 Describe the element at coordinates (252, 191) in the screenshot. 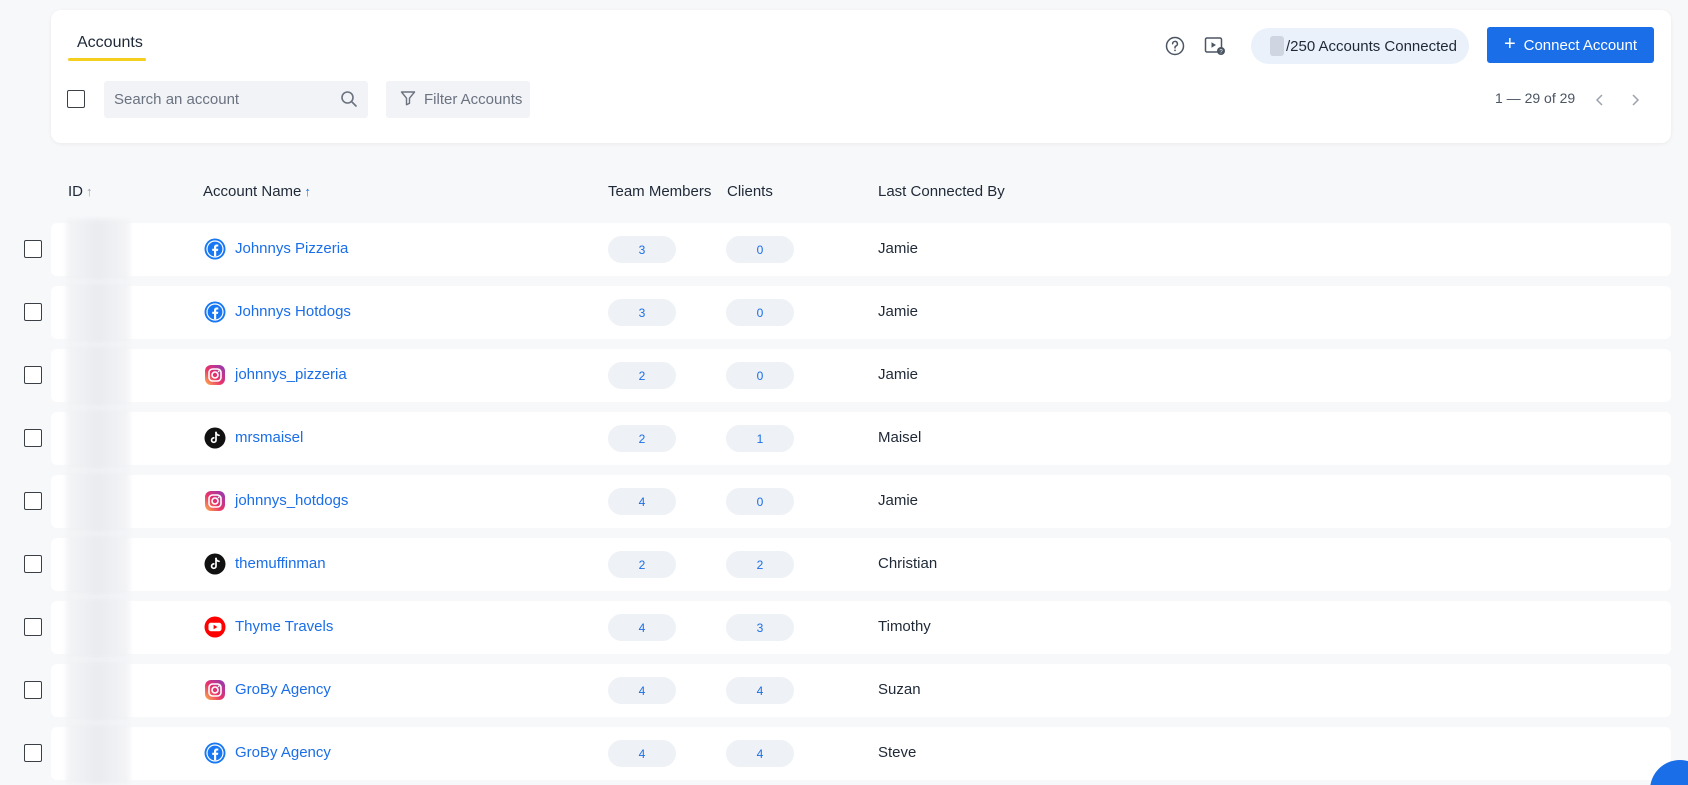

I see `column-header-account-name-label: Account Name` at that location.